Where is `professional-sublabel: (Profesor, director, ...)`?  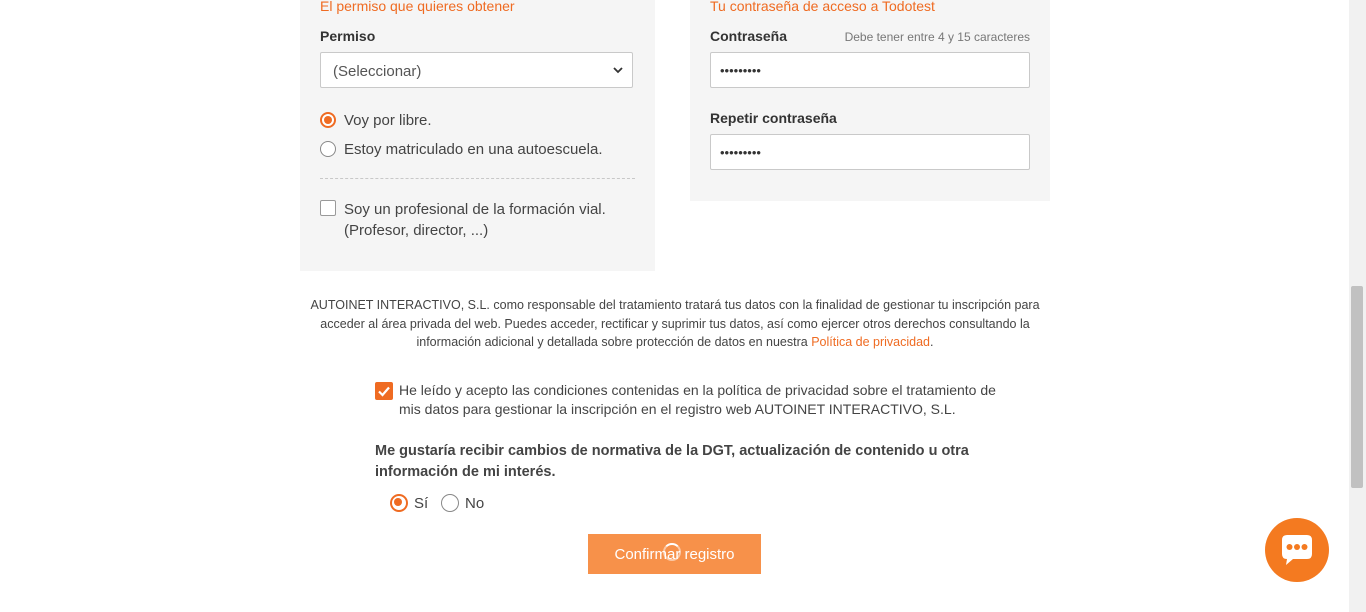 professional-sublabel: (Profesor, director, ...) is located at coordinates (416, 230).